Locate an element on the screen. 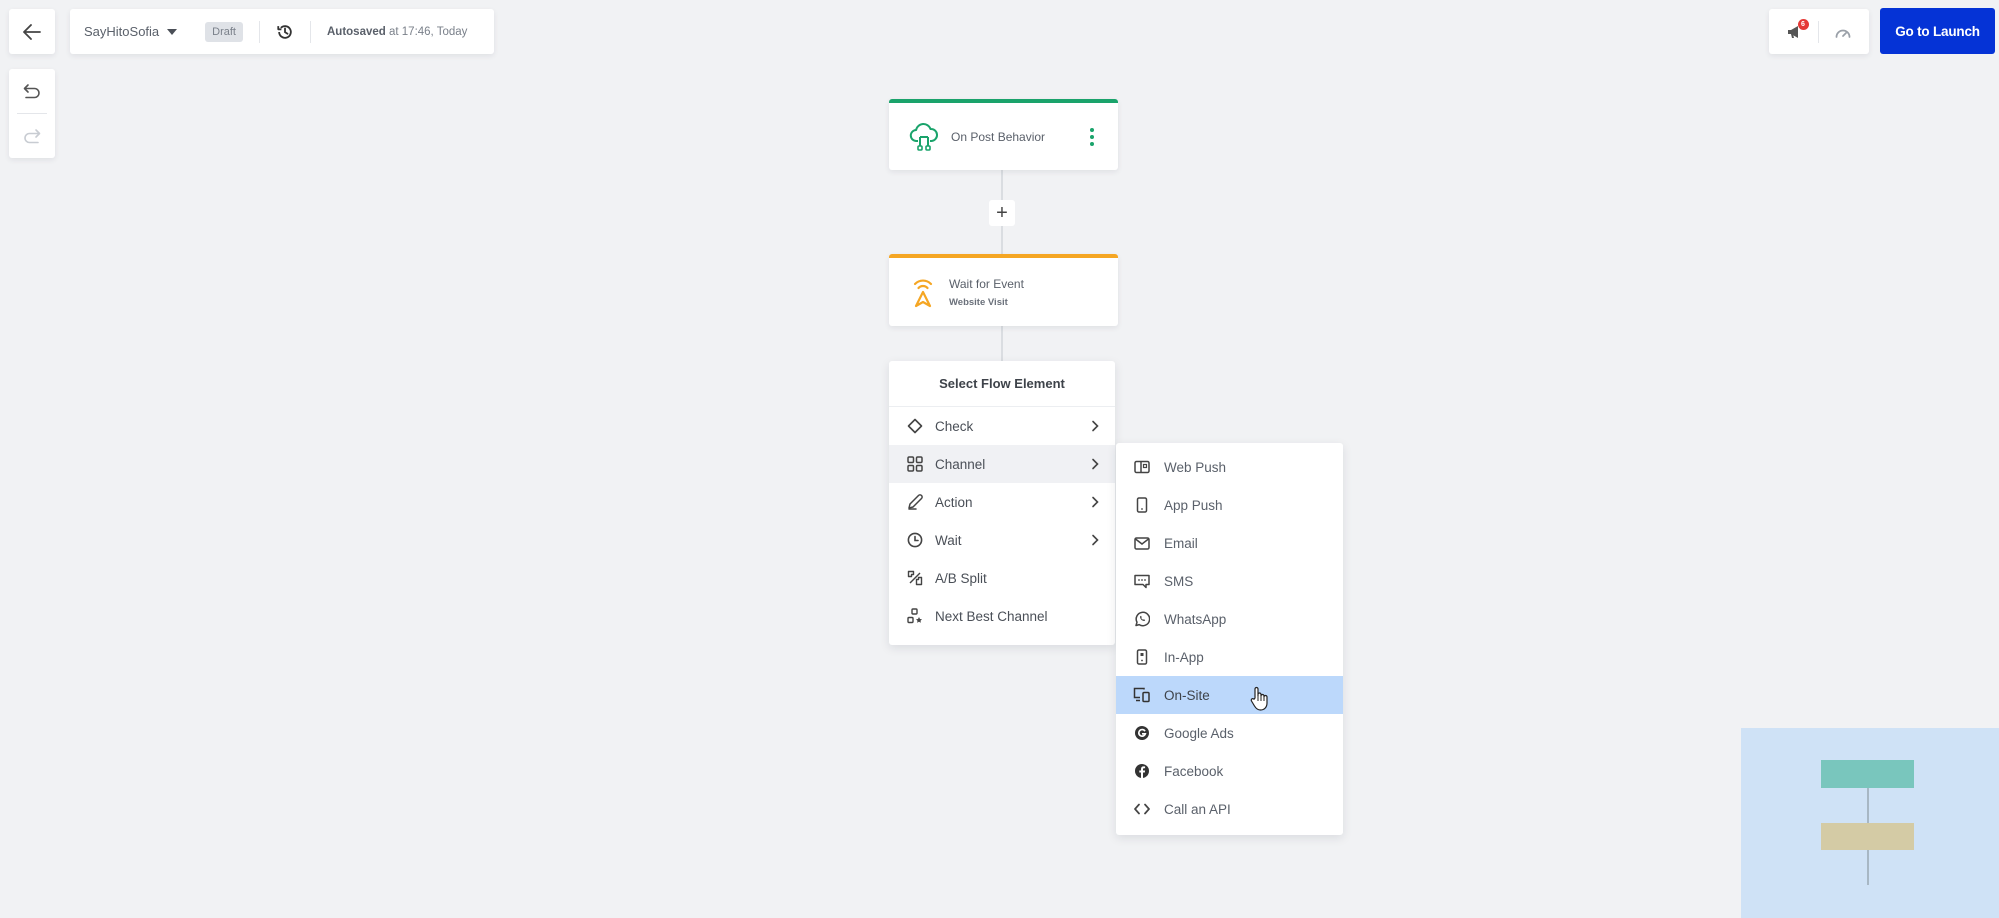 This screenshot has height=918, width=1999. submenu-item-label: App Push is located at coordinates (1193, 505).